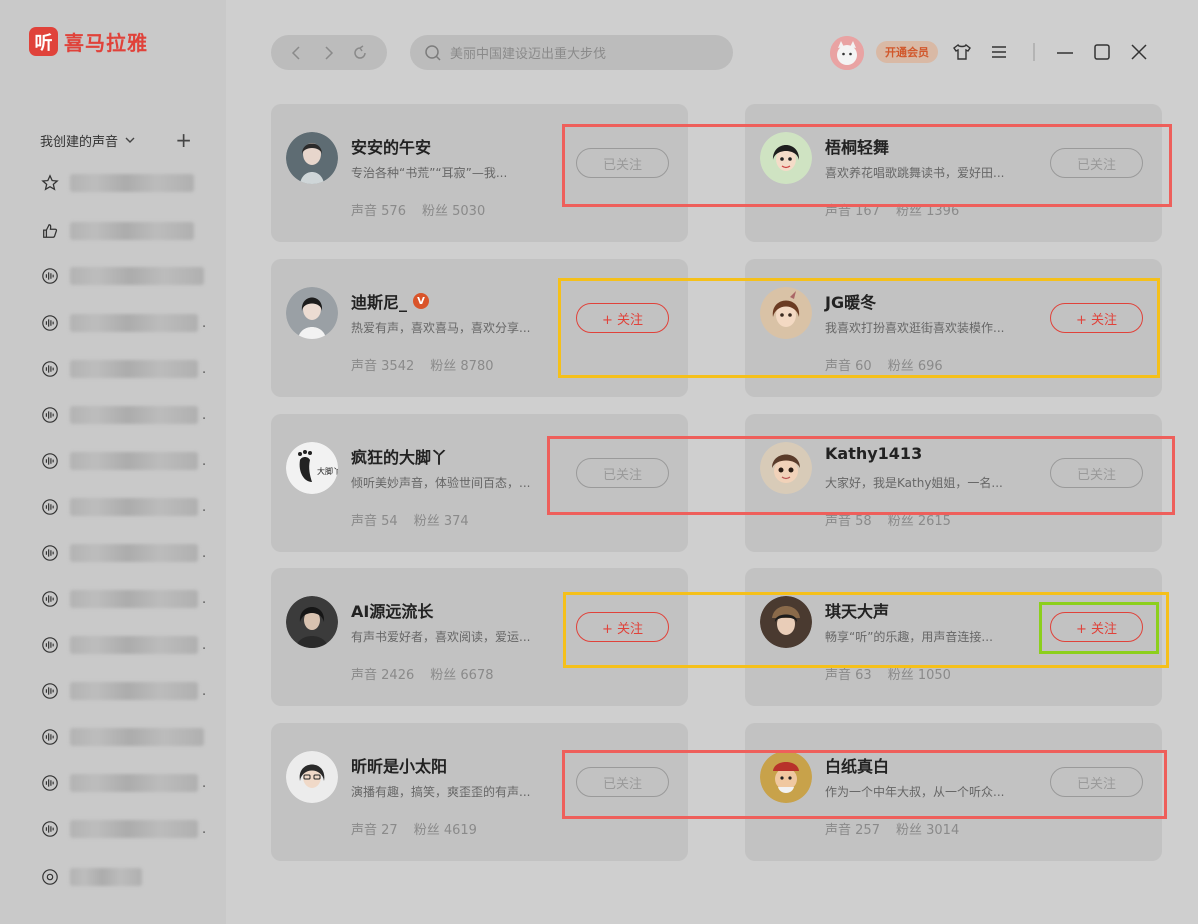 This screenshot has height=924, width=1198. Describe the element at coordinates (907, 52) in the screenshot. I see `vip-button: 开通会员` at that location.